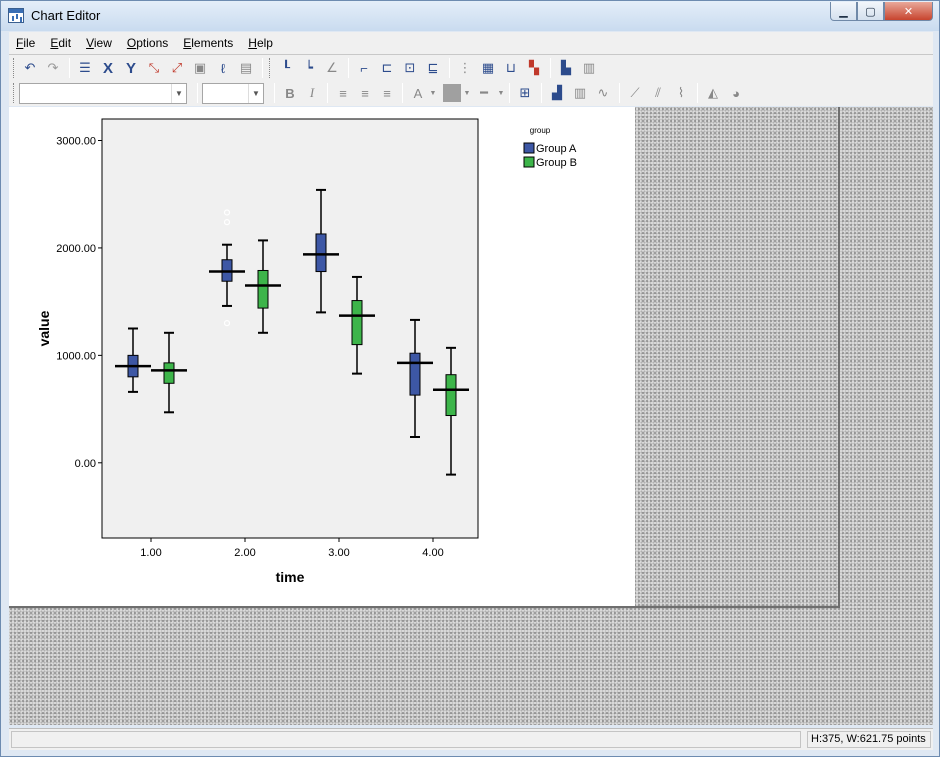  I want to click on chart-editor-app-icon, so click(16, 15).